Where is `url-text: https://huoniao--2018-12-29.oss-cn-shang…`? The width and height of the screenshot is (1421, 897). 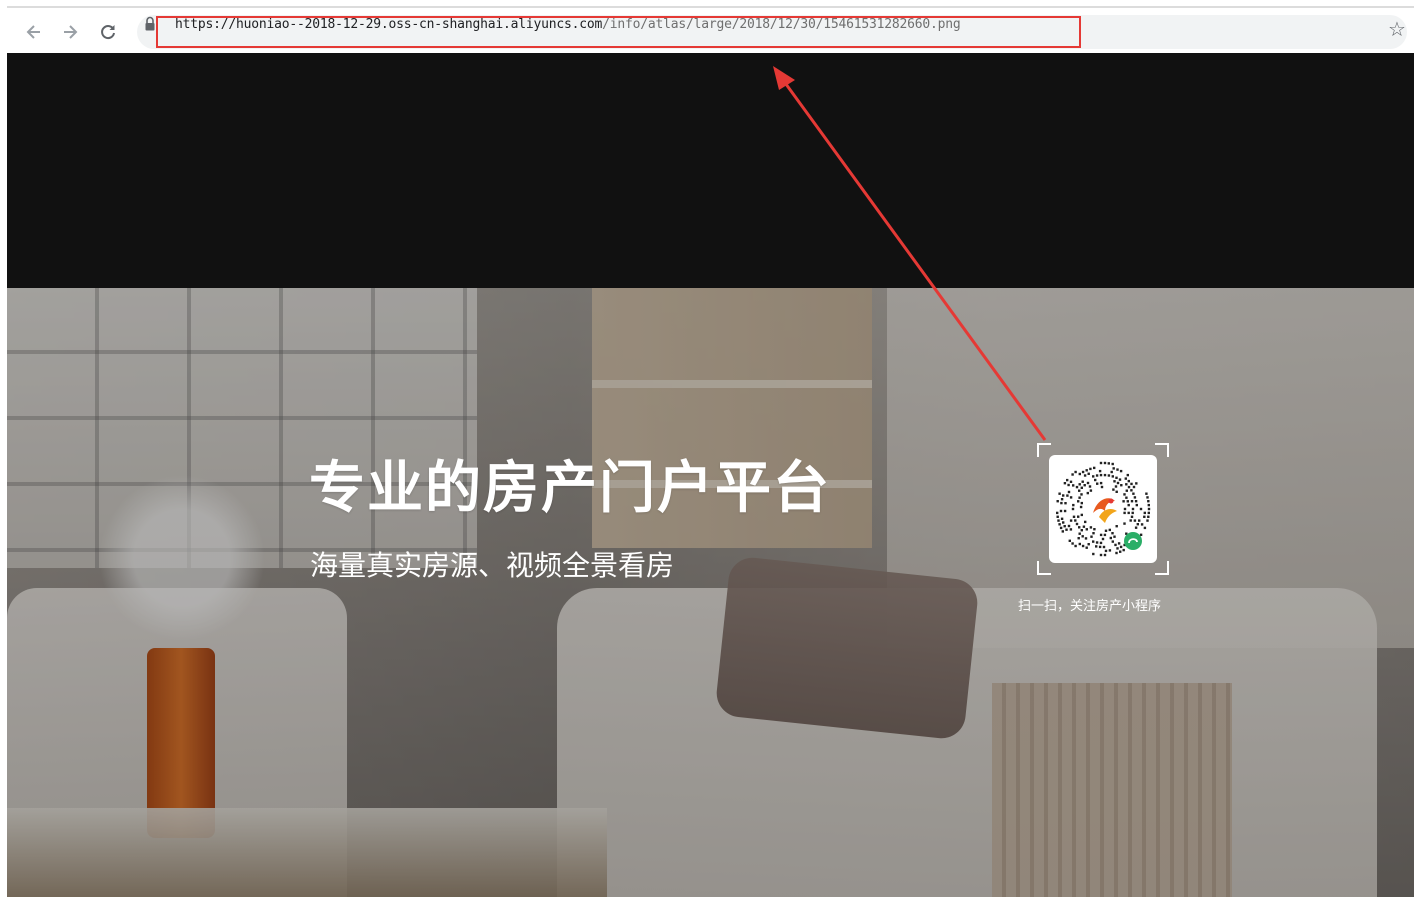
url-text: https://huoniao--2018-12-29.oss-cn-shang… is located at coordinates (568, 24).